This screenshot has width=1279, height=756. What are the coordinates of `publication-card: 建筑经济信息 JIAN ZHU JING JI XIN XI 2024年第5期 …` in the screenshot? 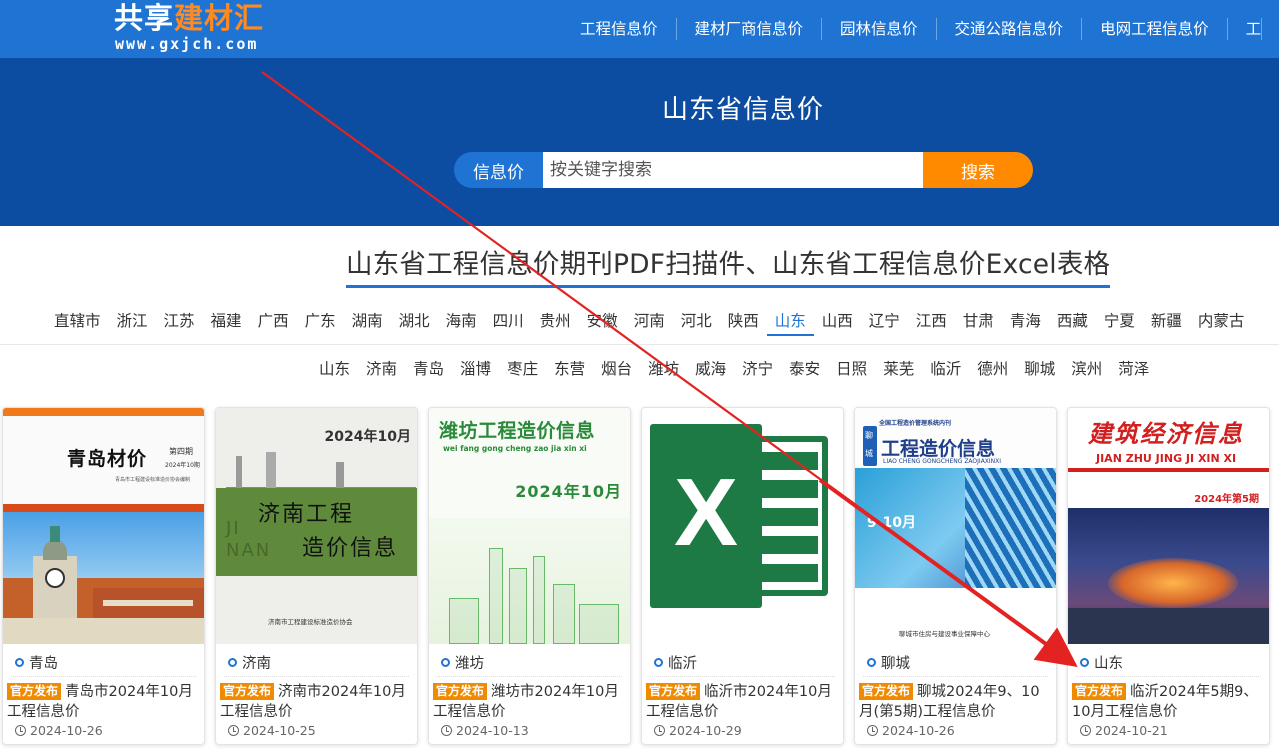 It's located at (1168, 576).